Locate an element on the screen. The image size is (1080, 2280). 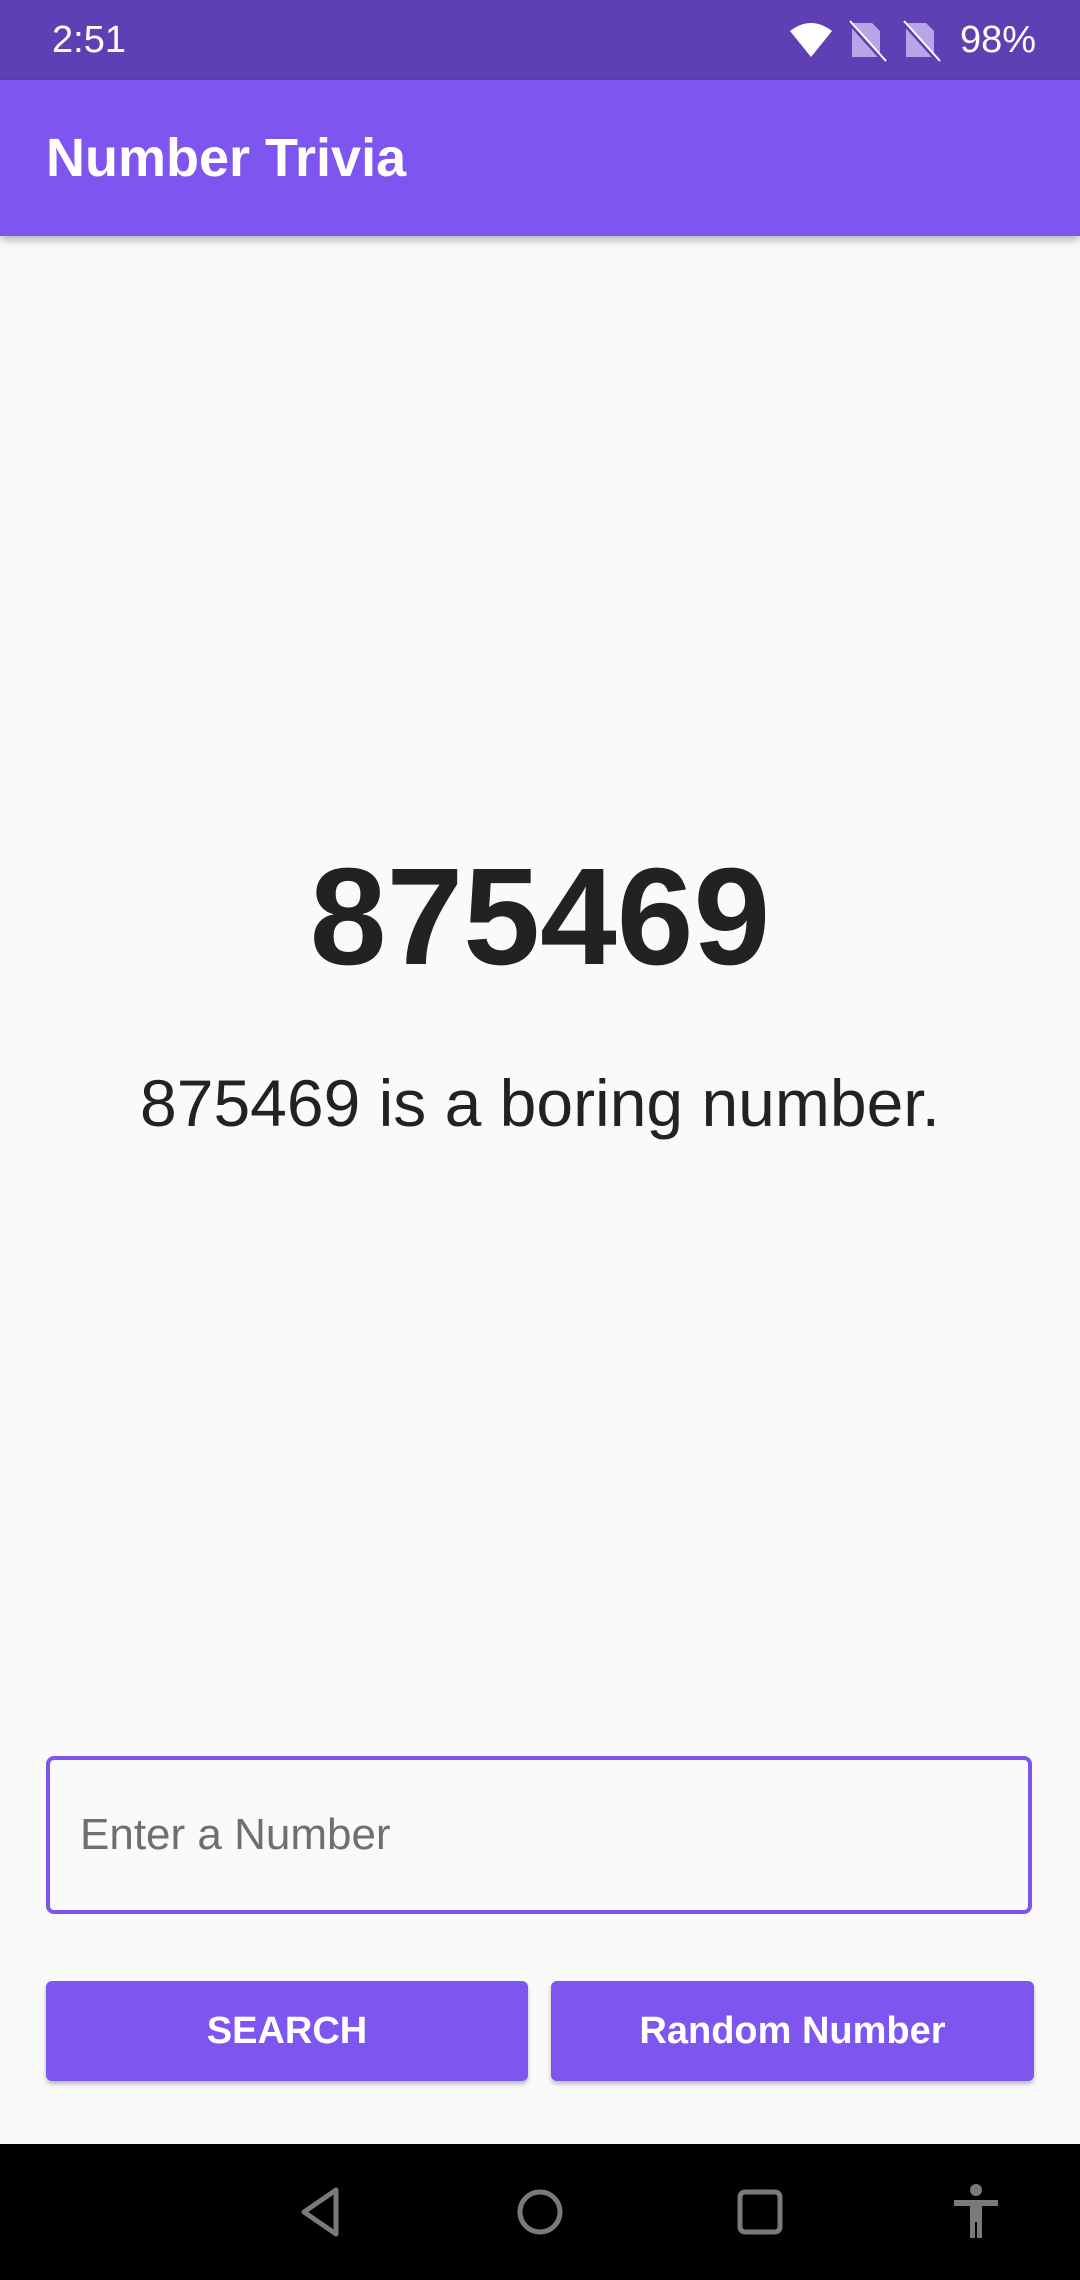
wifi-icon is located at coordinates (811, 40).